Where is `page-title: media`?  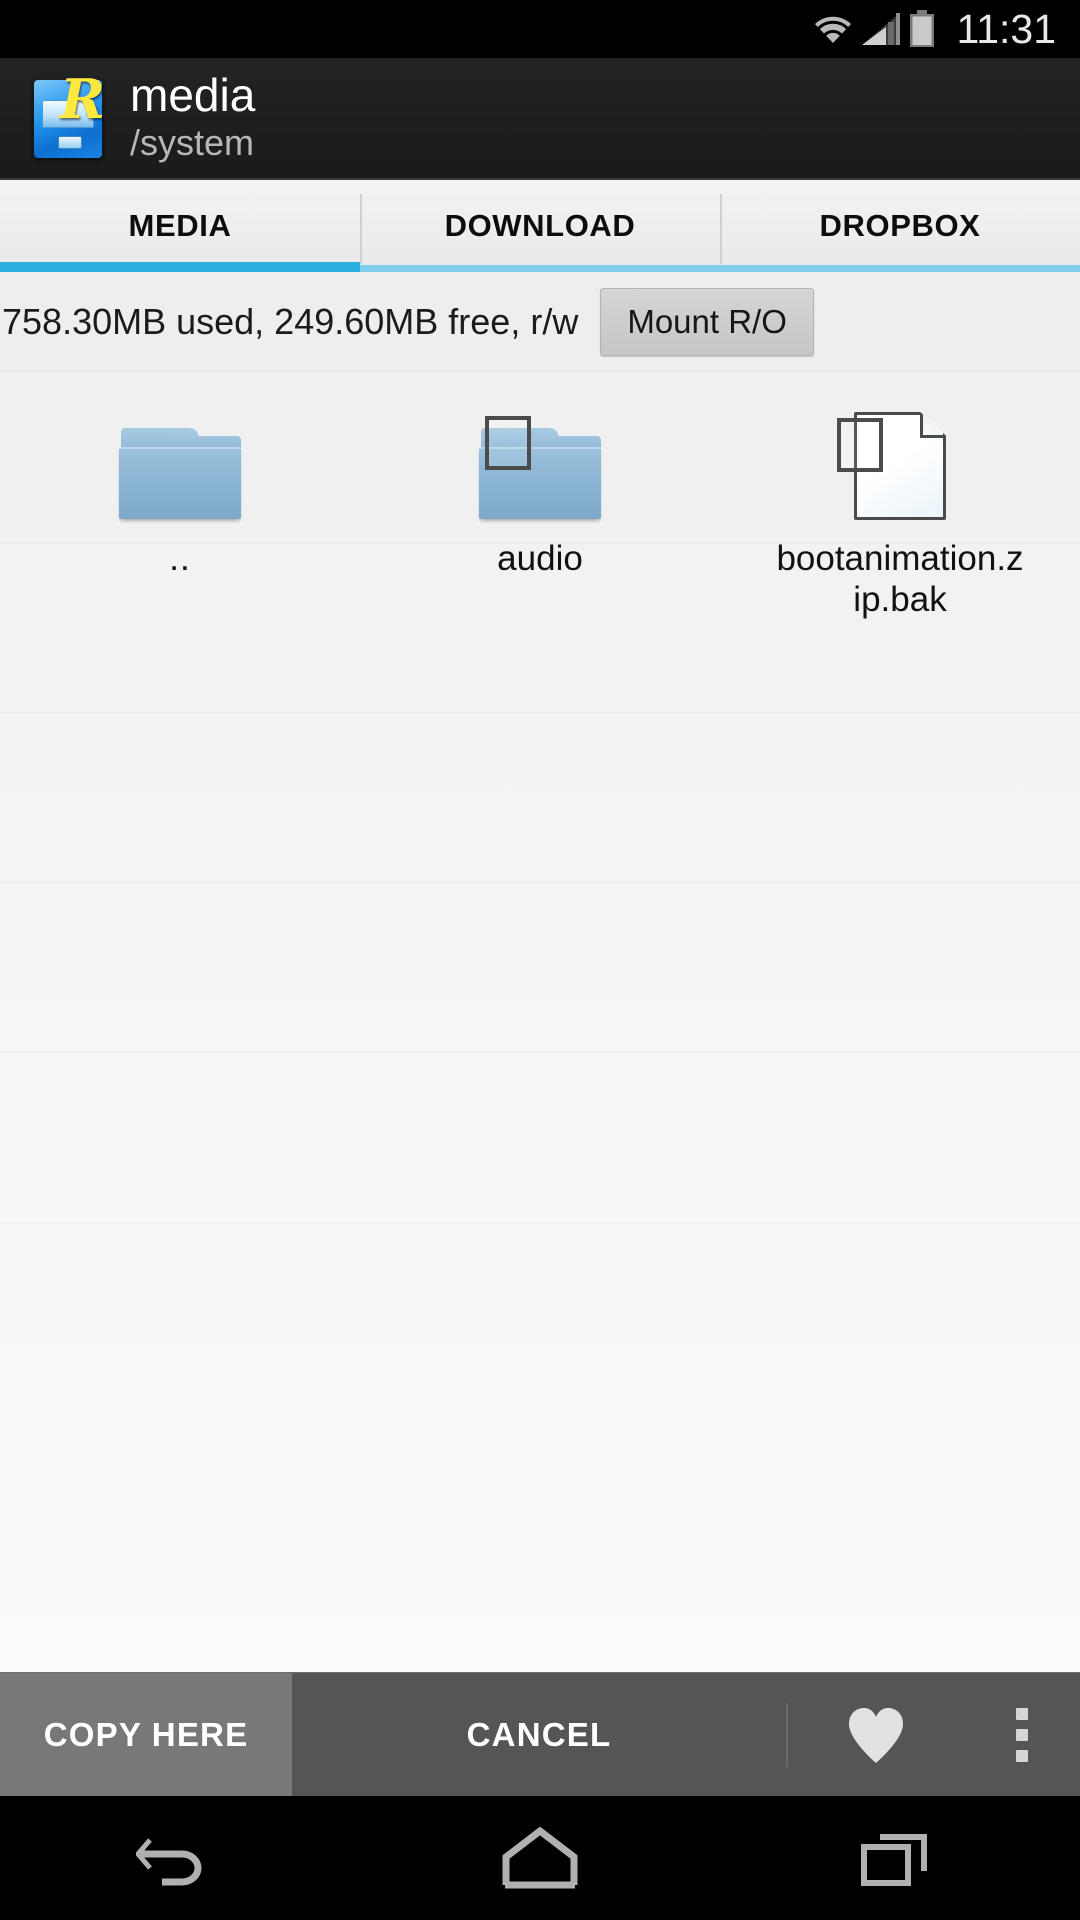 page-title: media is located at coordinates (193, 95).